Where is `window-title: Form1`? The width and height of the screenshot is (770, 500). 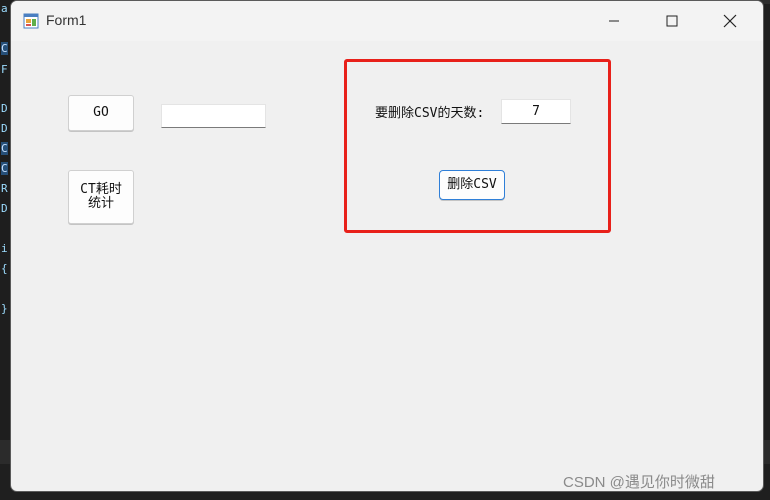 window-title: Form1 is located at coordinates (66, 20).